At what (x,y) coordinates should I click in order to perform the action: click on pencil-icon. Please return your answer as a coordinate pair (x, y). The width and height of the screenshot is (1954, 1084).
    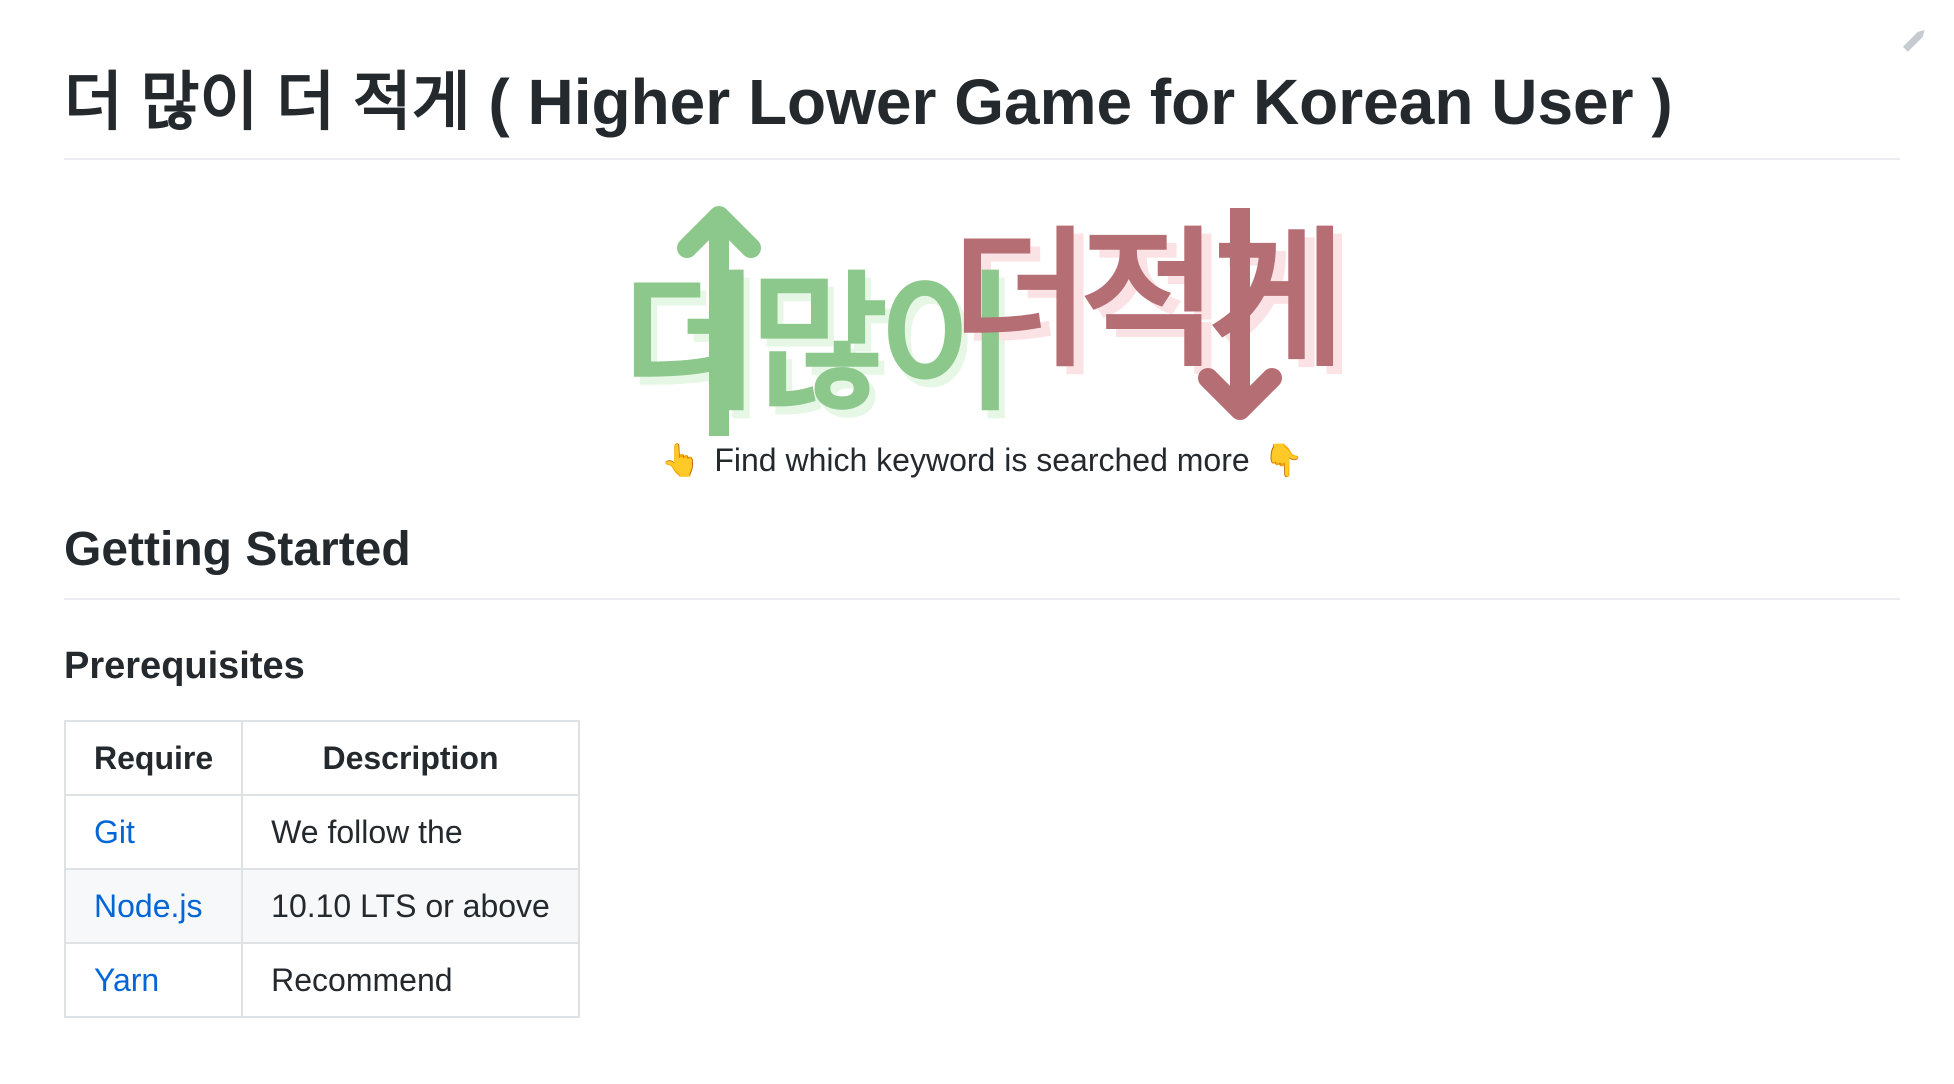
    Looking at the image, I should click on (1913, 41).